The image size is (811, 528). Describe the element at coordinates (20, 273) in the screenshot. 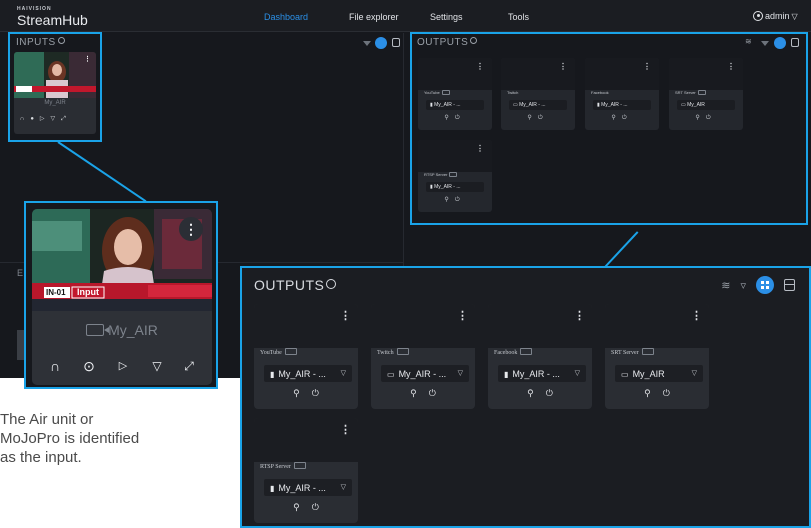

I see `section-label-partial: E` at that location.